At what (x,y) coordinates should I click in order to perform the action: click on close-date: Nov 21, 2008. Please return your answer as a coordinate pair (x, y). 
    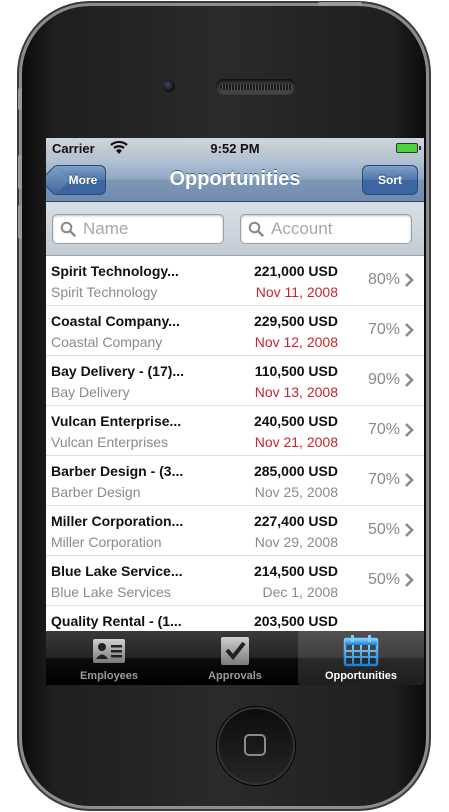
    Looking at the image, I should click on (296, 442).